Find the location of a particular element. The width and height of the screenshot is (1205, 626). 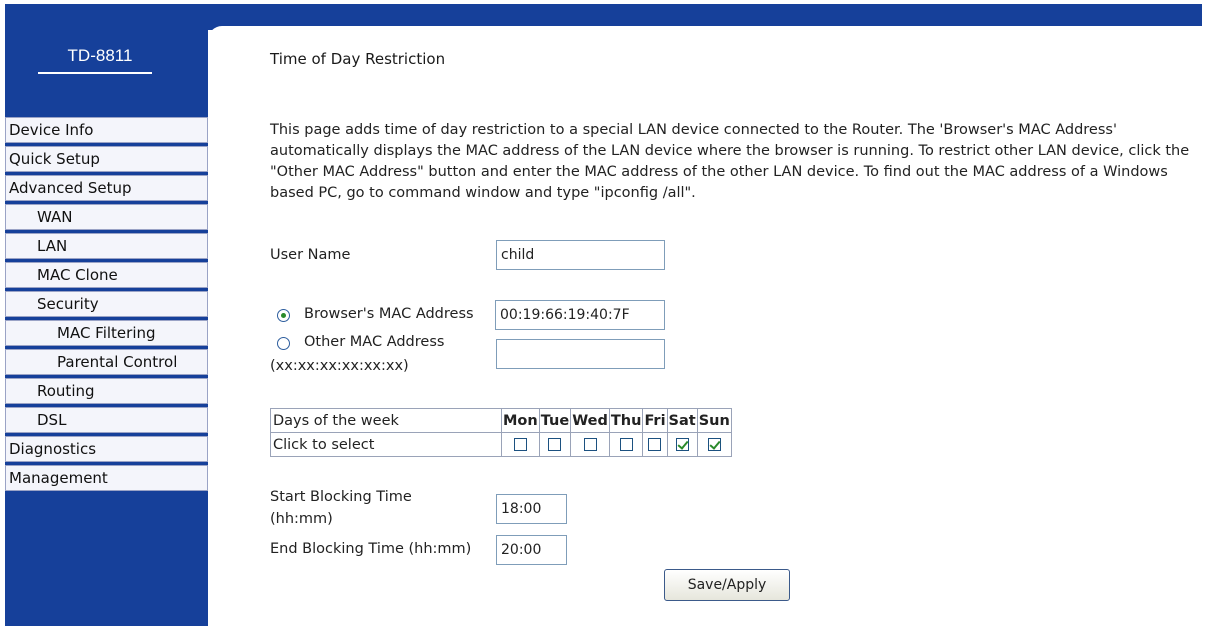

radio-selected-dot is located at coordinates (283, 315).